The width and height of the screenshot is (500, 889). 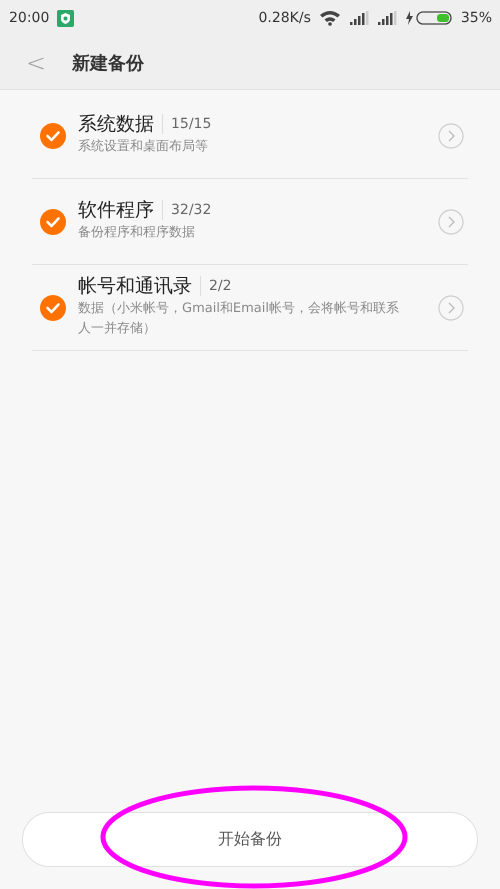 I want to click on item-count: 2/2, so click(x=220, y=286).